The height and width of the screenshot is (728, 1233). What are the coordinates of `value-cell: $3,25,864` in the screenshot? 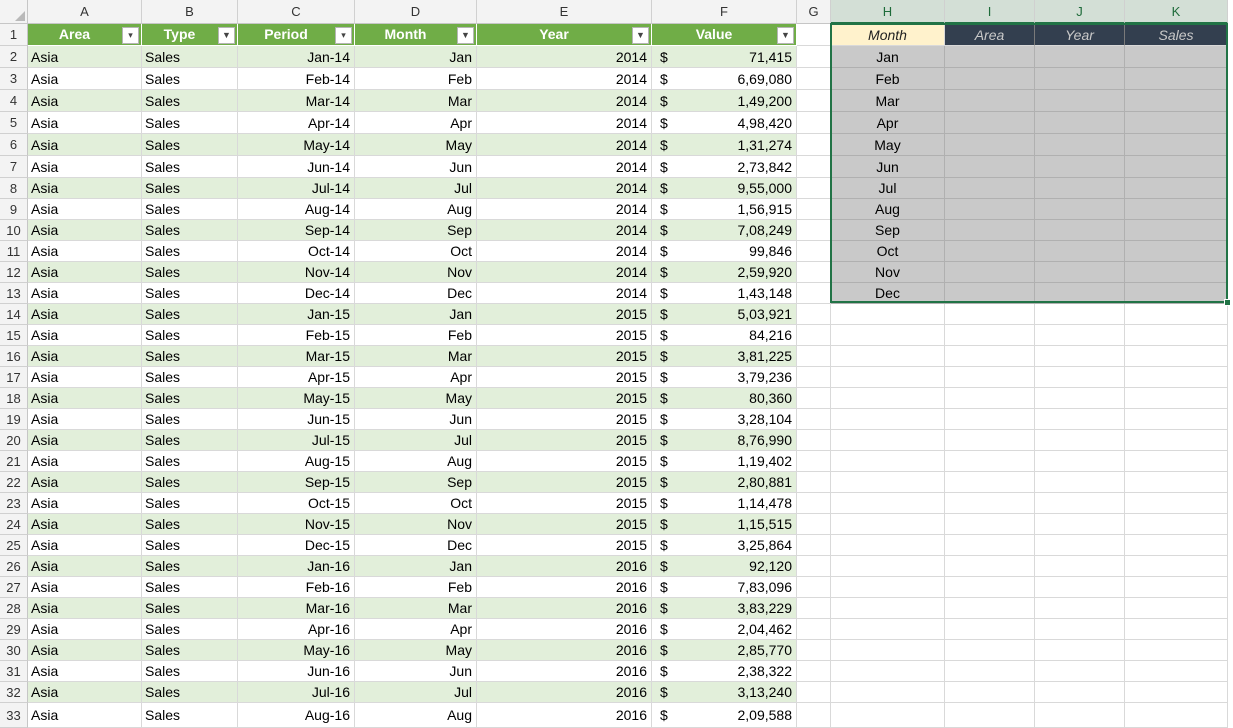 It's located at (724, 545).